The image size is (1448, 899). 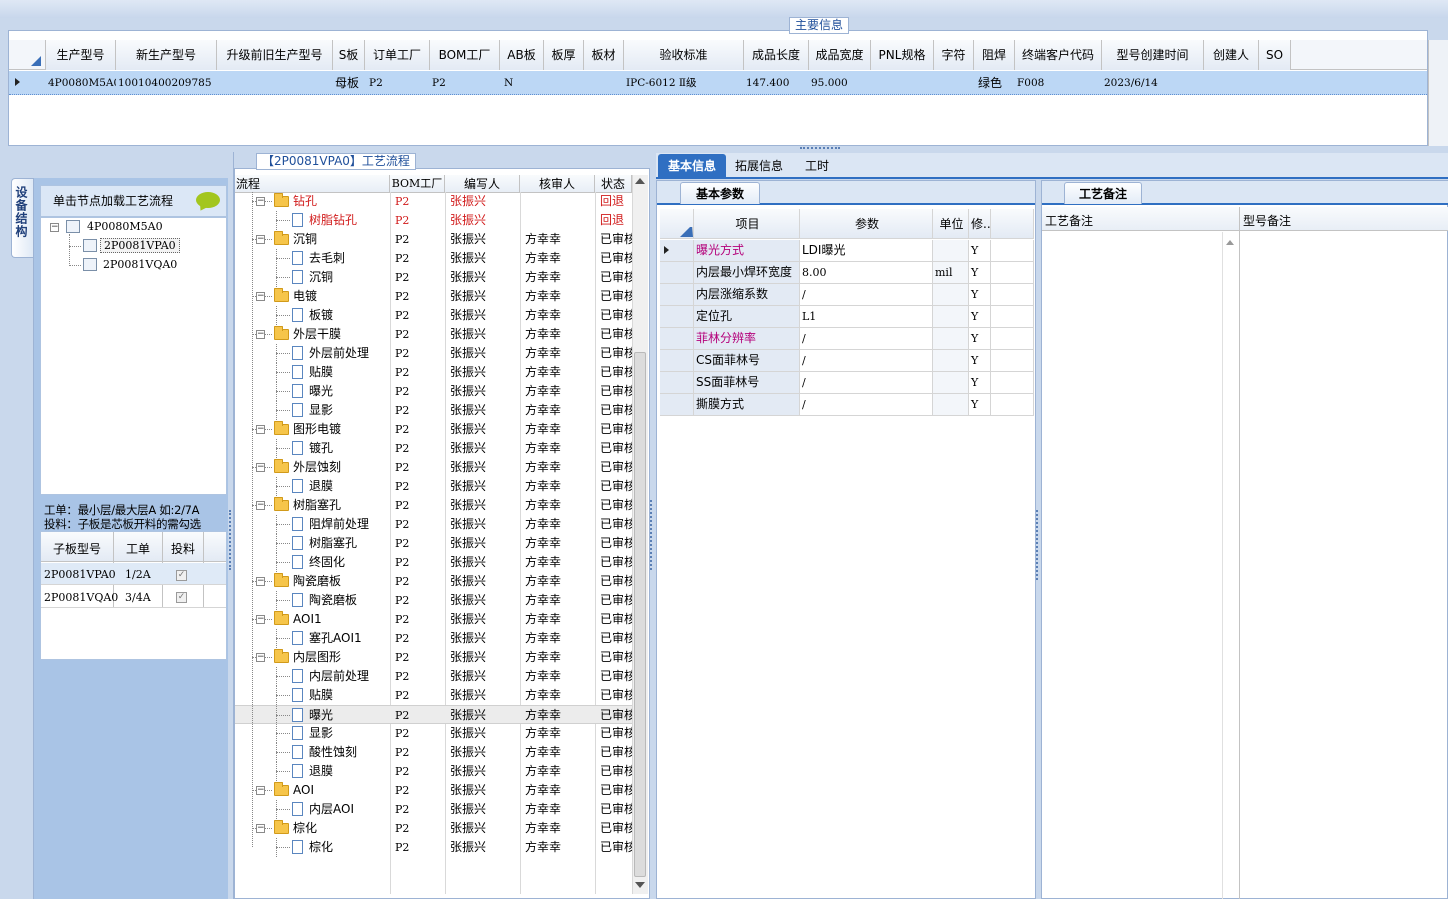 I want to click on flow-row: 沉铜 P2 张振兴 方幸幸 已审核, so click(x=433, y=277).